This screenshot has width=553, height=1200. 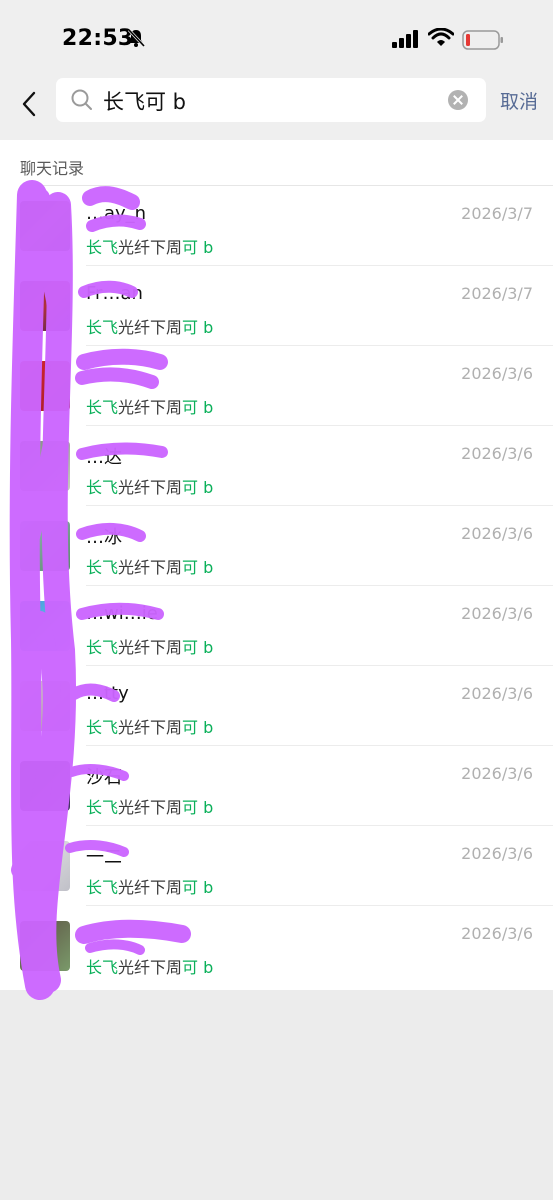 What do you see at coordinates (276, 39) in the screenshot?
I see `status-bar: 22:53` at bounding box center [276, 39].